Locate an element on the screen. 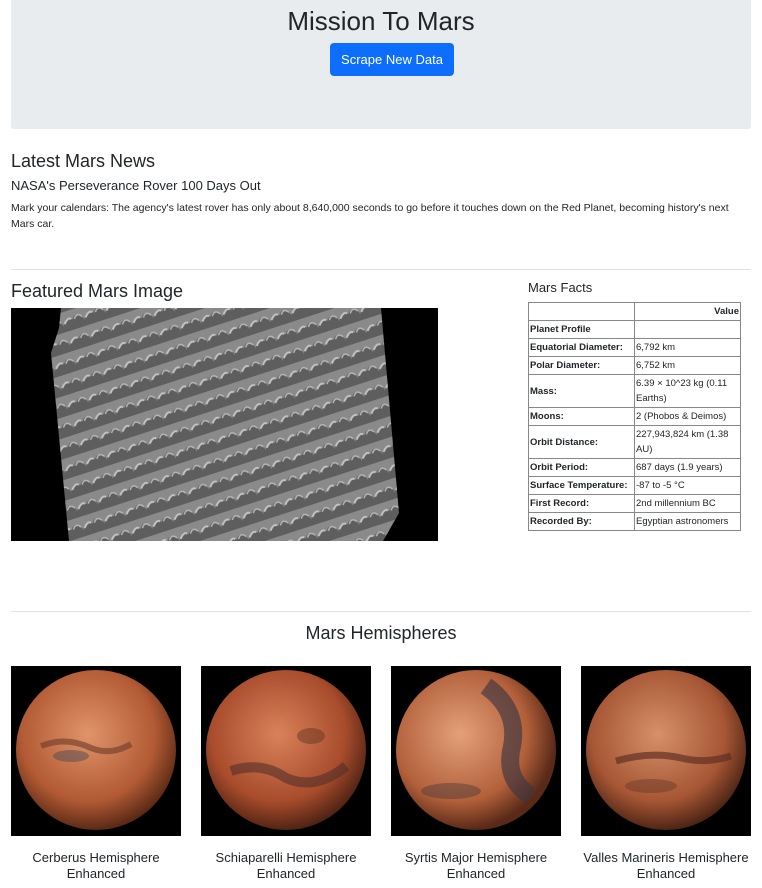 Image resolution: width=762 pixels, height=888 pixels. hemisphere-card: Schiaparelli Hemisphere Enhanced is located at coordinates (286, 774).